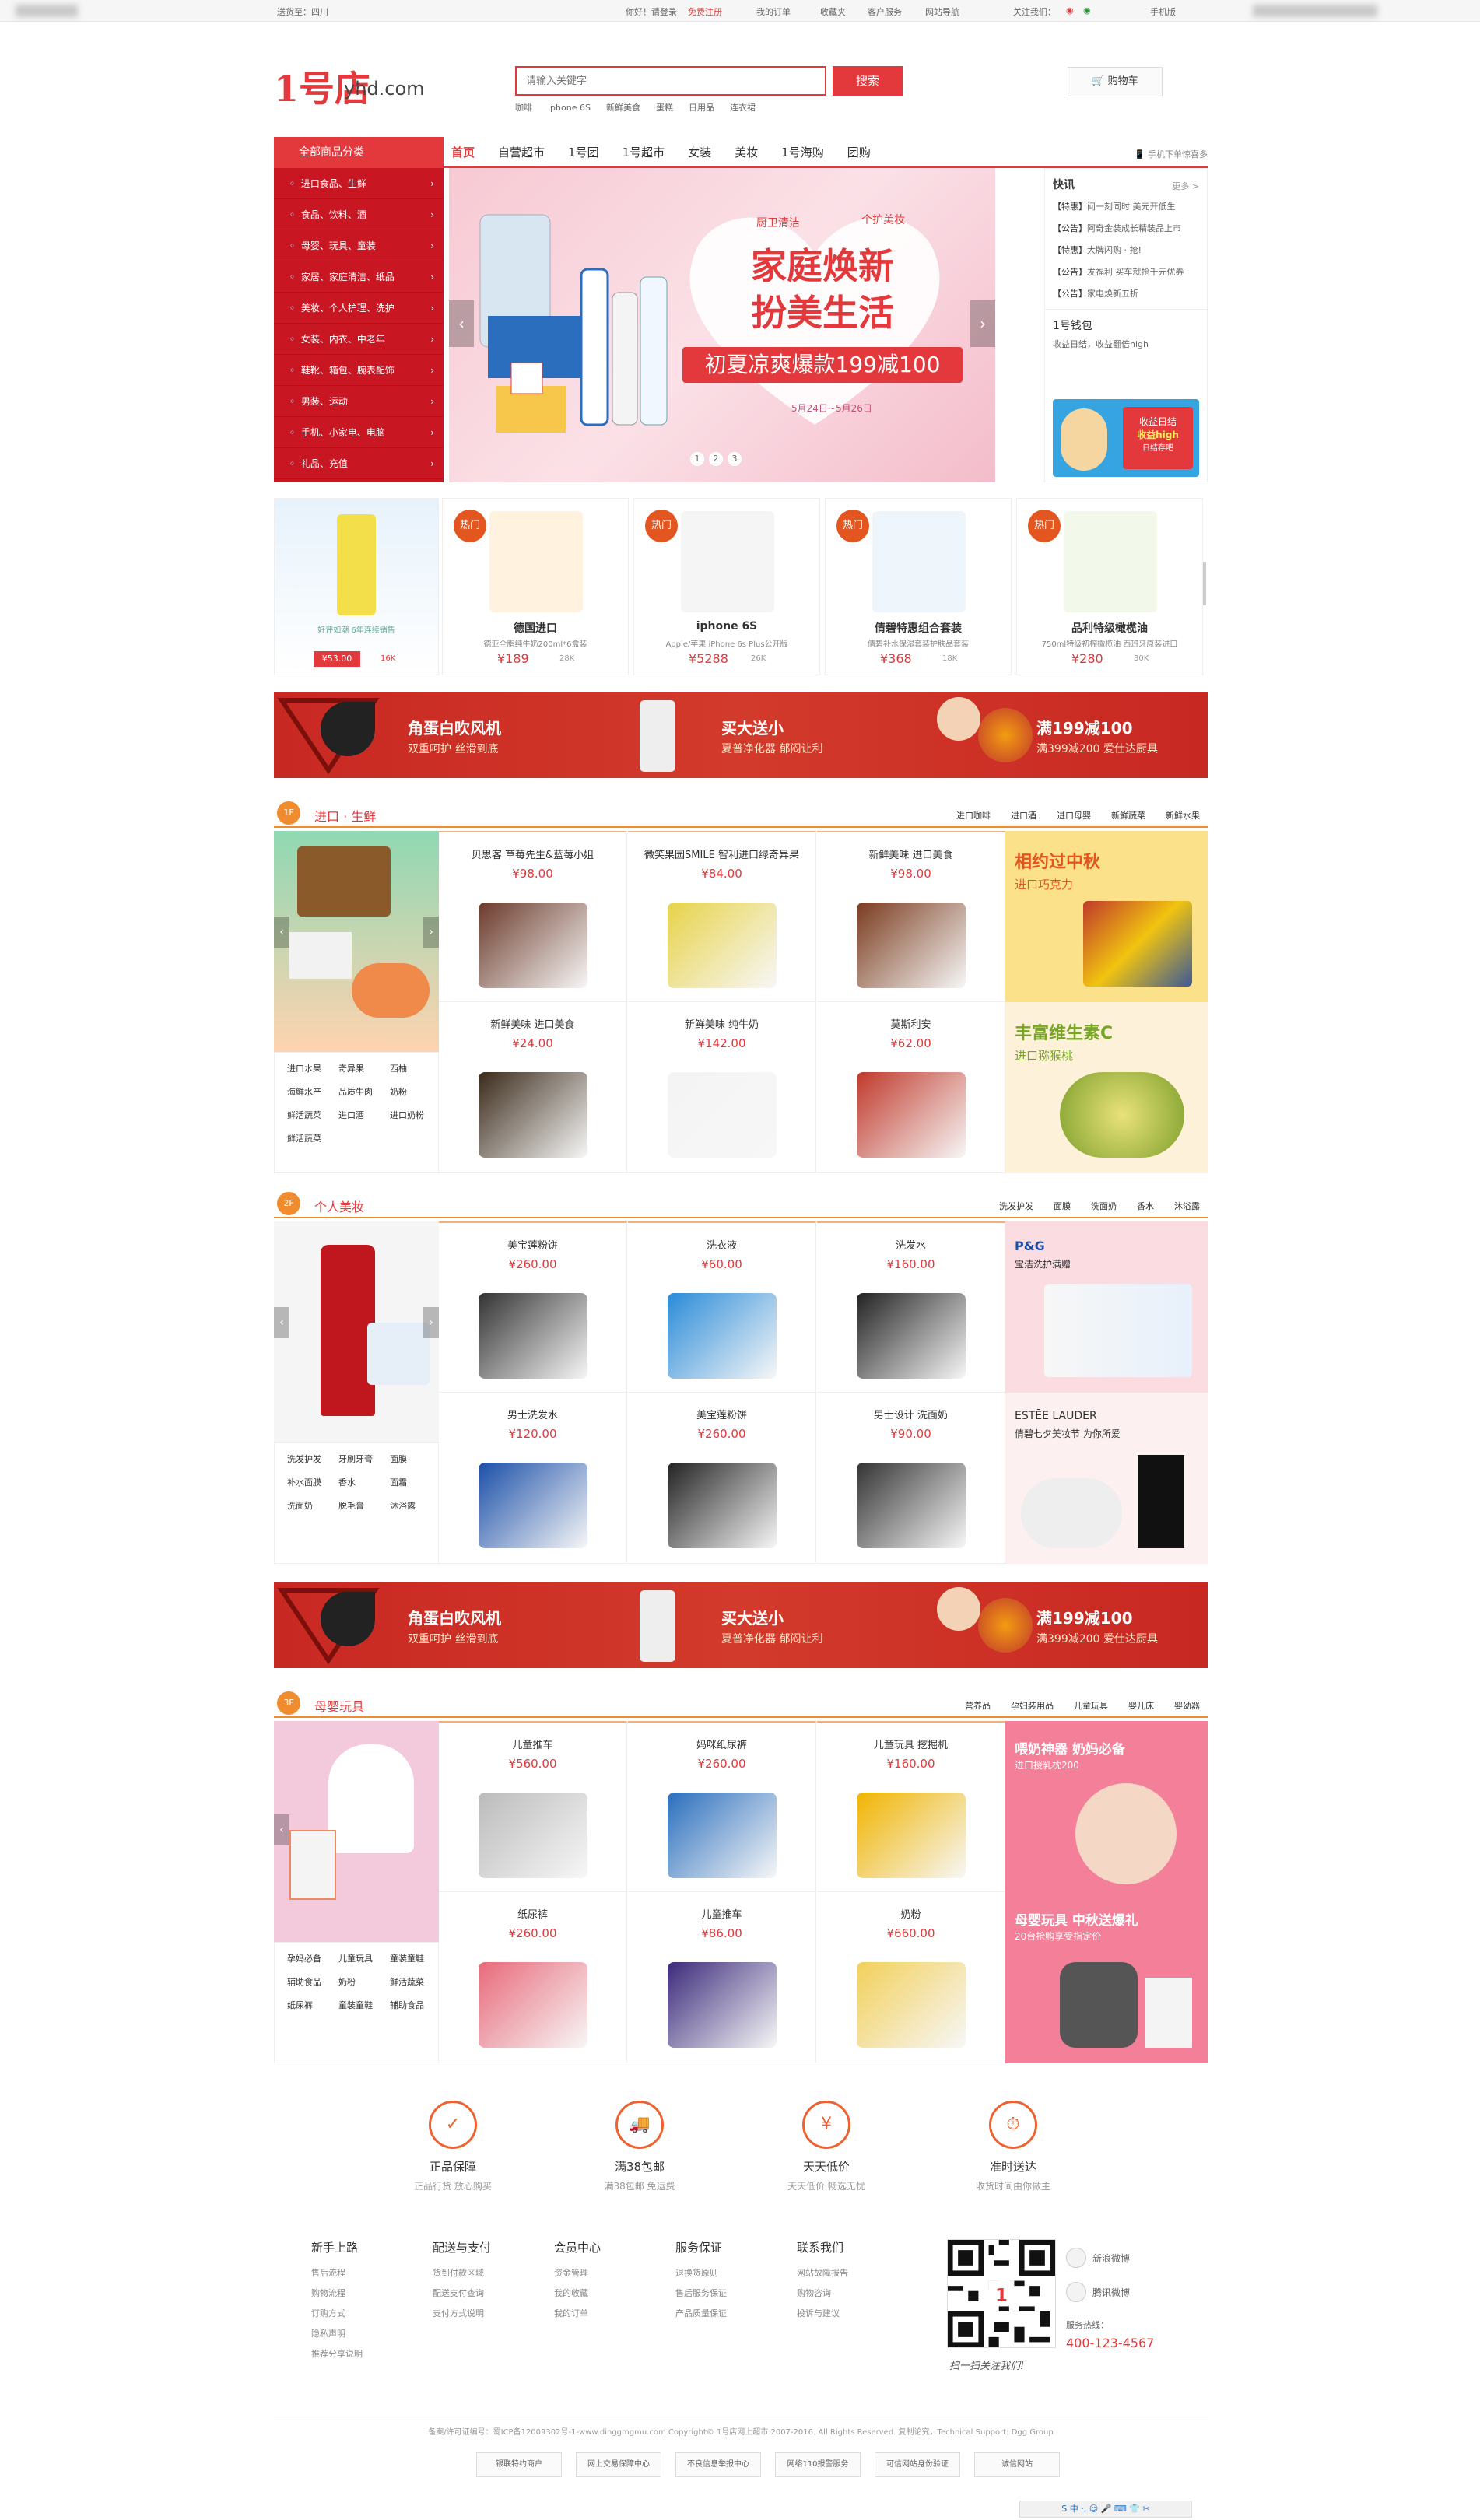  Describe the element at coordinates (463, 152) in the screenshot. I see `nav-item: 首页` at that location.